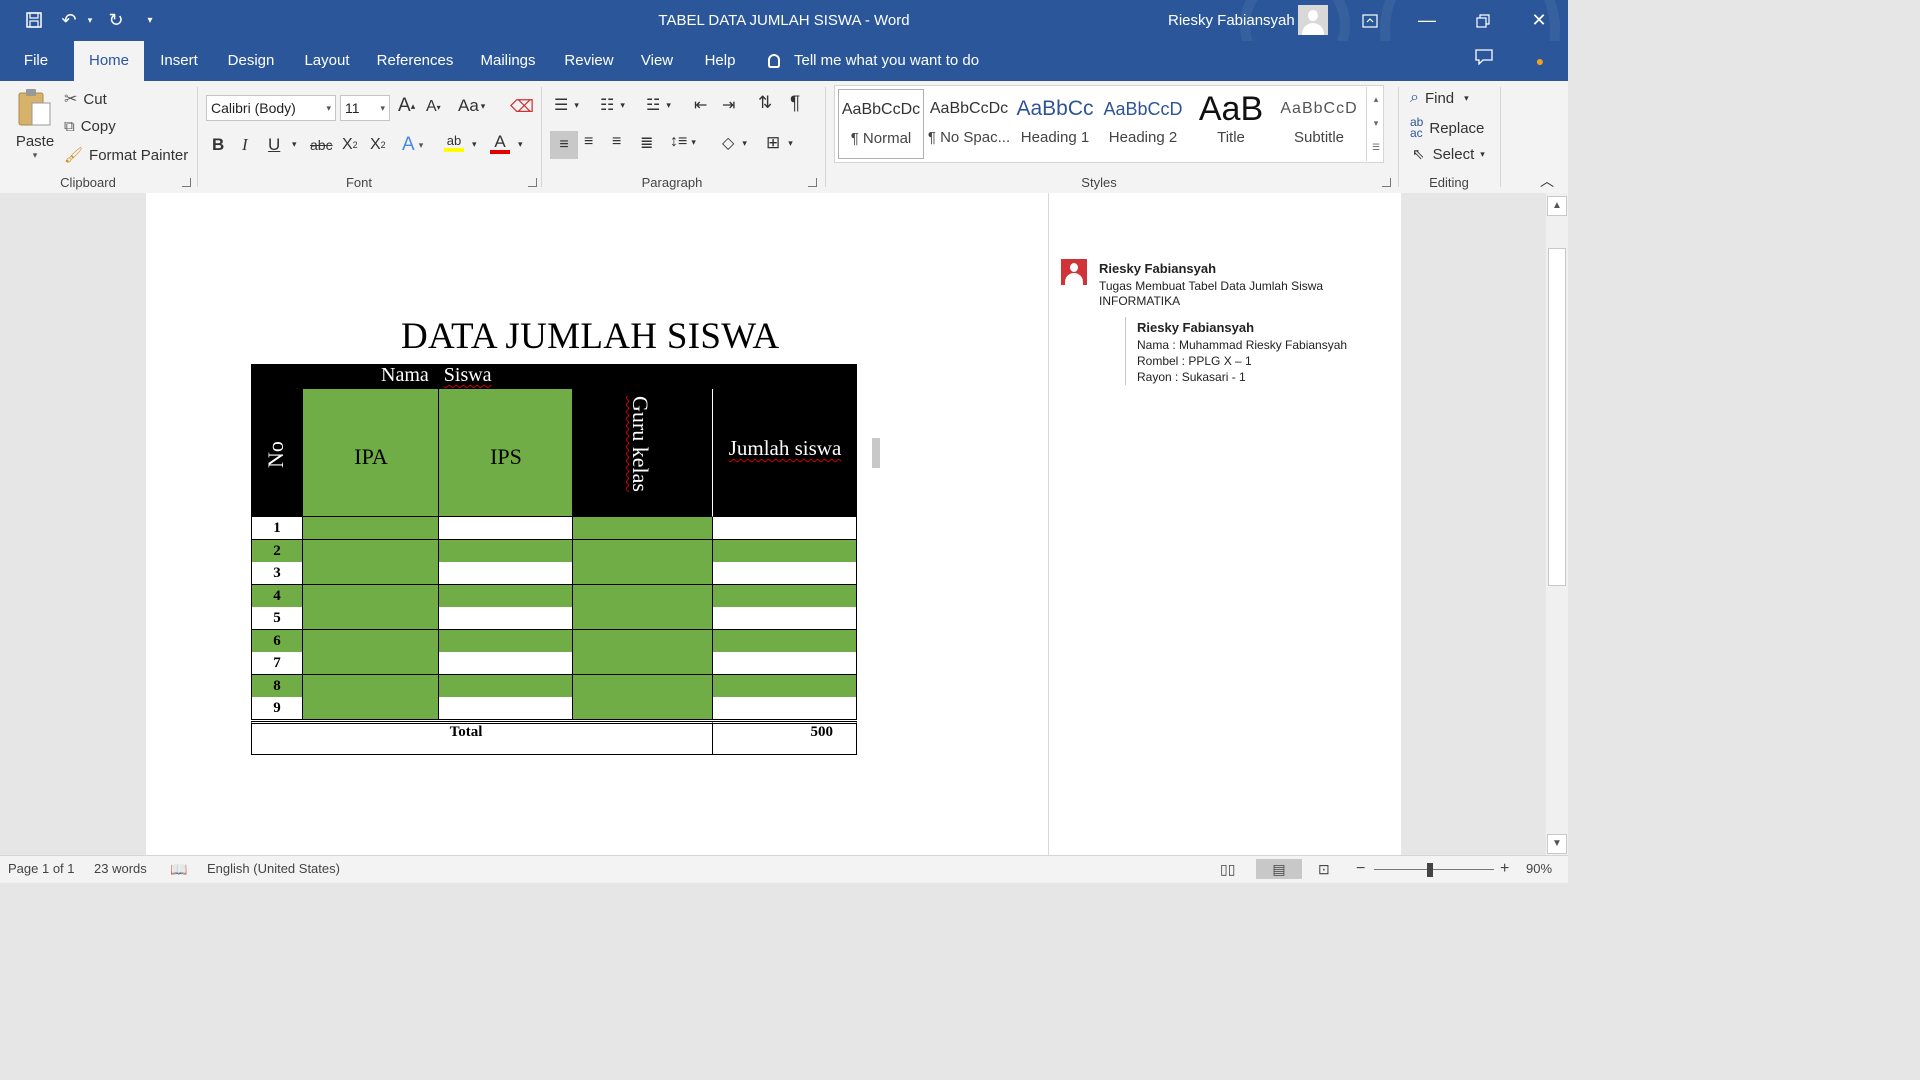 The height and width of the screenshot is (1080, 1920). Describe the element at coordinates (120, 869) in the screenshot. I see `word-count: 23 words` at that location.